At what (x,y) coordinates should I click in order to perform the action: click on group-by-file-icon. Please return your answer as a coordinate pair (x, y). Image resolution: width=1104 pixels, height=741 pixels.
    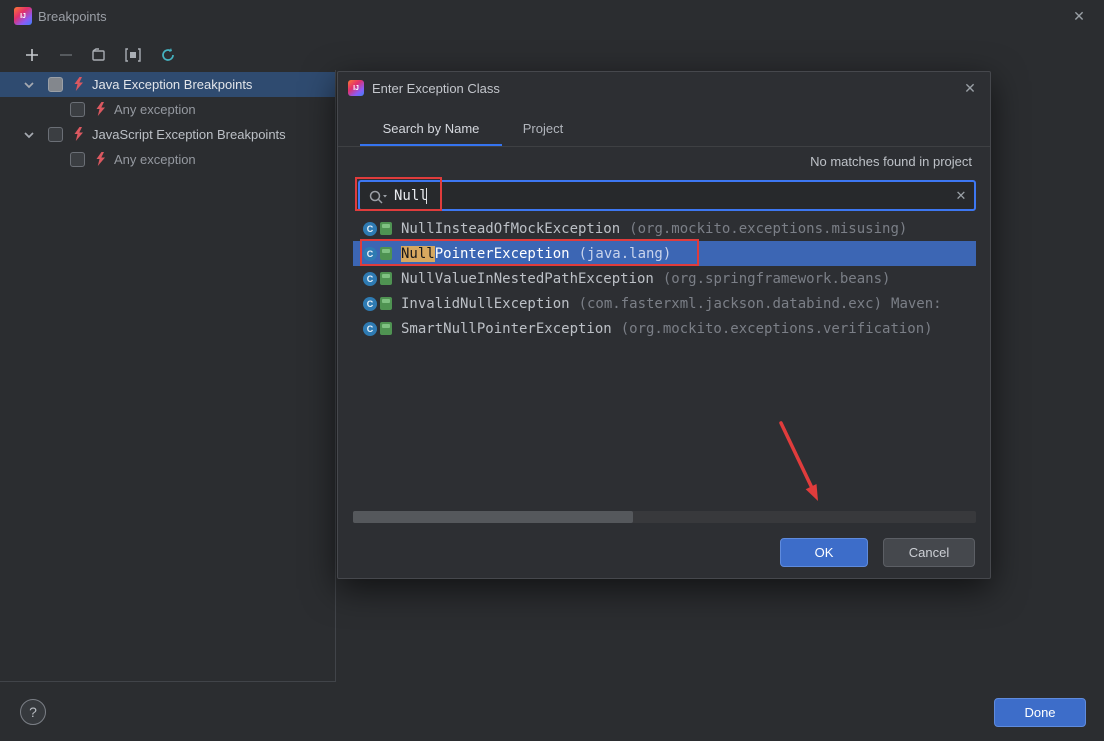
    Looking at the image, I should click on (99, 56).